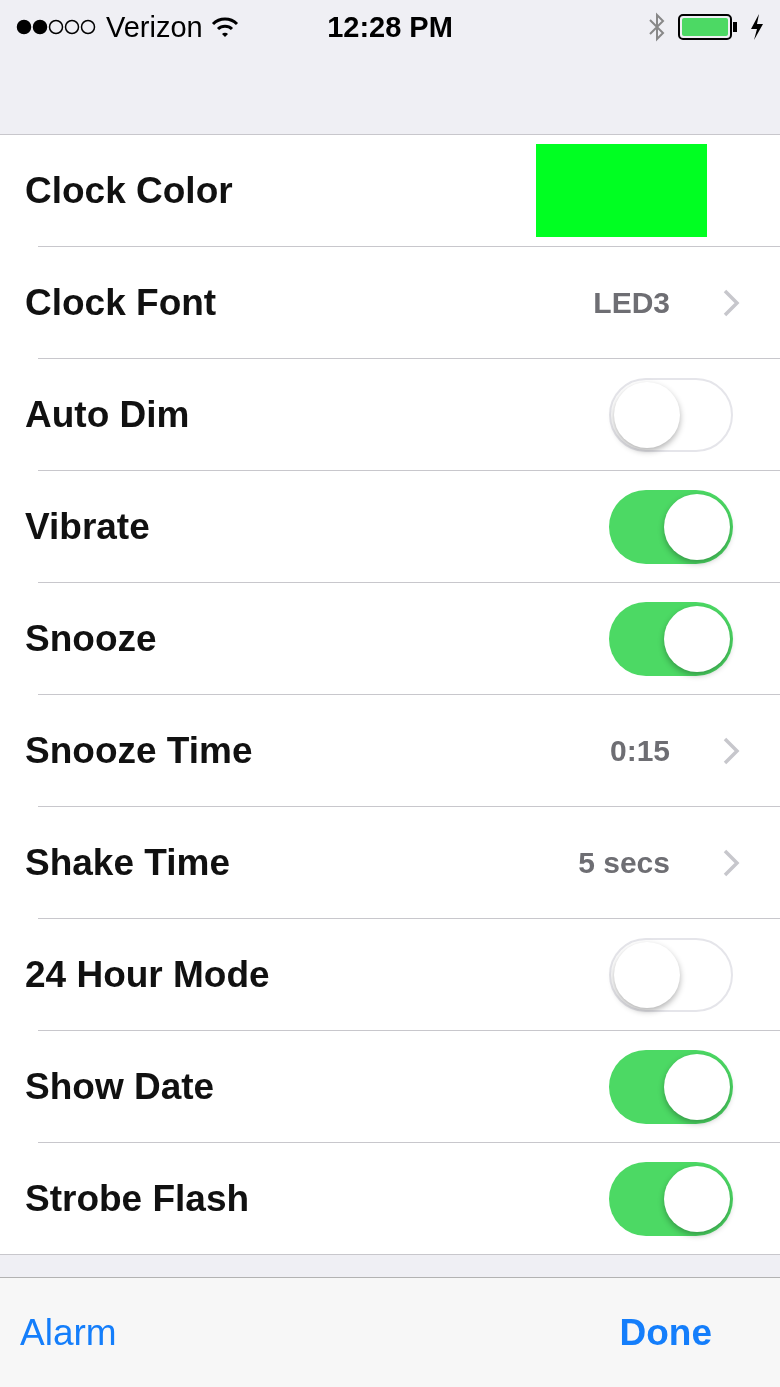 This screenshot has width=780, height=1387. What do you see at coordinates (91, 638) in the screenshot?
I see `setting-label: Snooze` at bounding box center [91, 638].